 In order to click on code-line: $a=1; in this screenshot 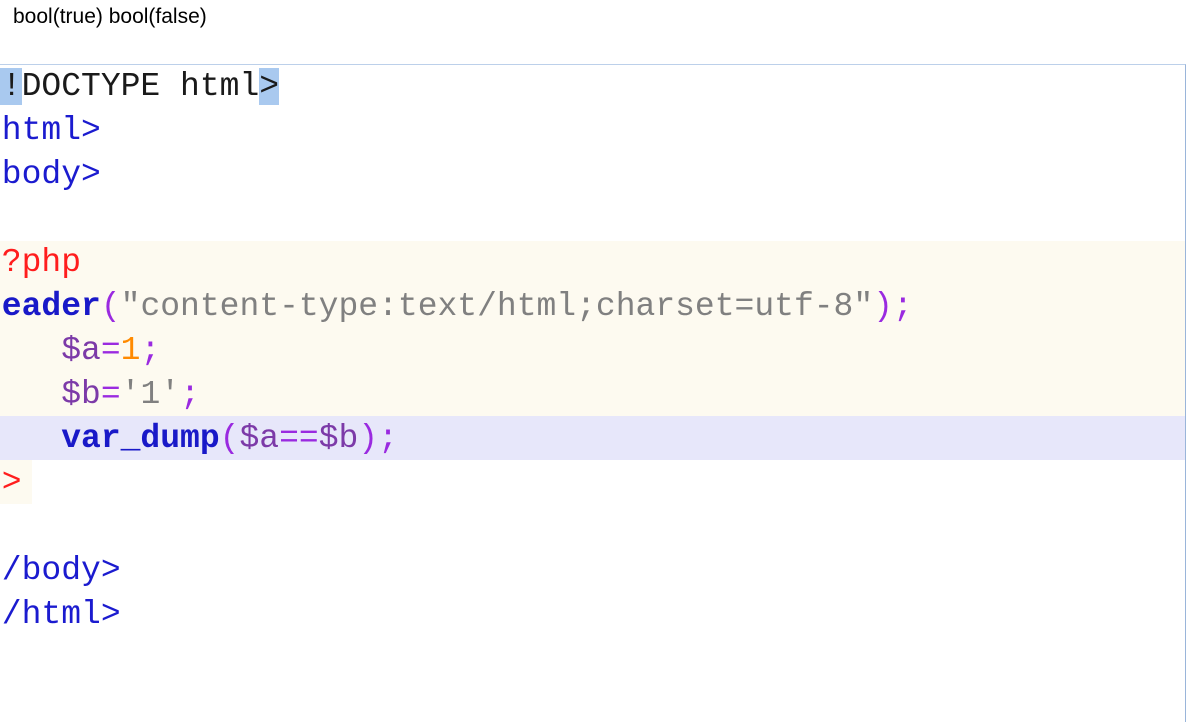, I will do `click(592, 351)`.